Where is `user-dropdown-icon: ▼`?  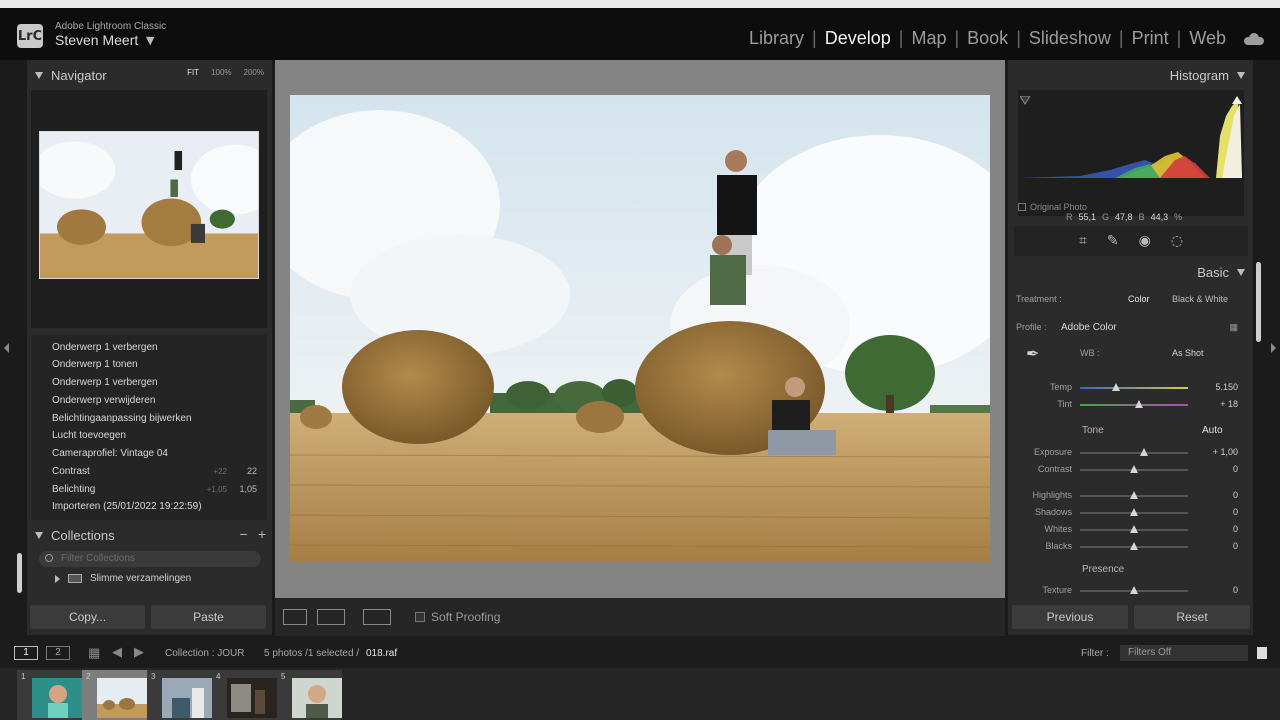 user-dropdown-icon: ▼ is located at coordinates (150, 40).